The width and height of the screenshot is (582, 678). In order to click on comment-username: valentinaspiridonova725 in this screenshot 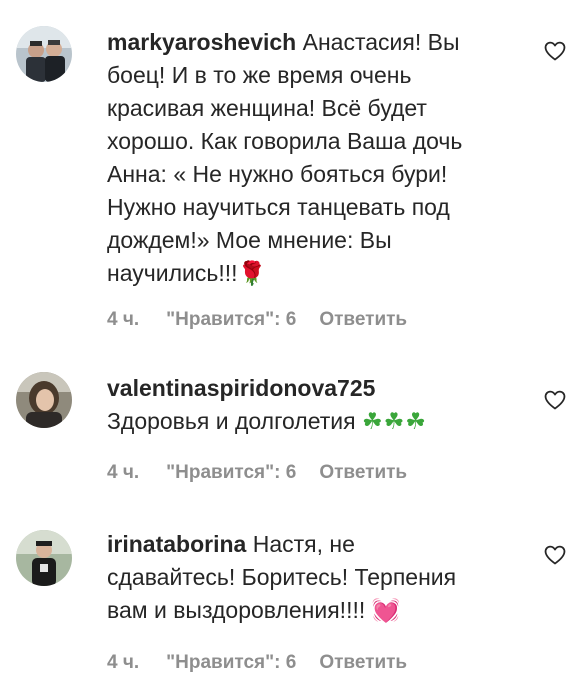, I will do `click(241, 388)`.